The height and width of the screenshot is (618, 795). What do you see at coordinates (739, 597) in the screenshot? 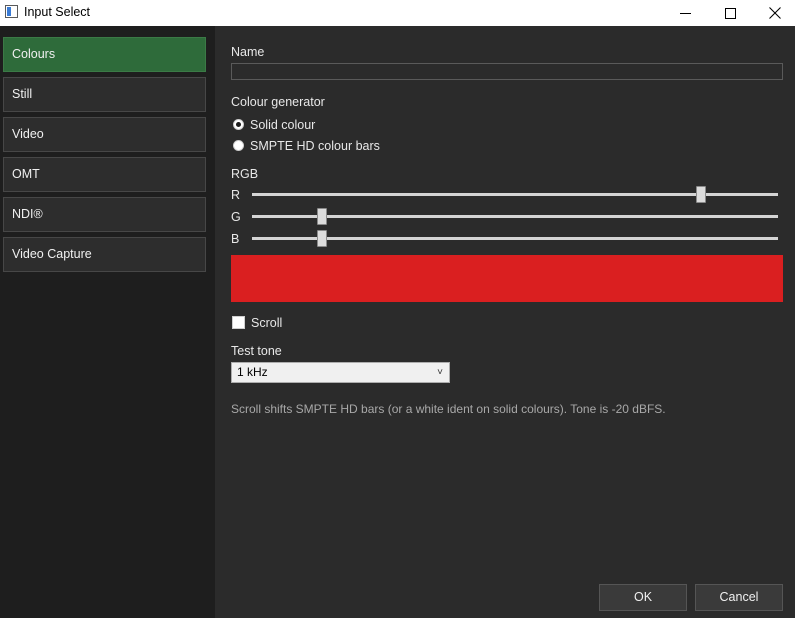
I see `cancel-button: Cancel` at bounding box center [739, 597].